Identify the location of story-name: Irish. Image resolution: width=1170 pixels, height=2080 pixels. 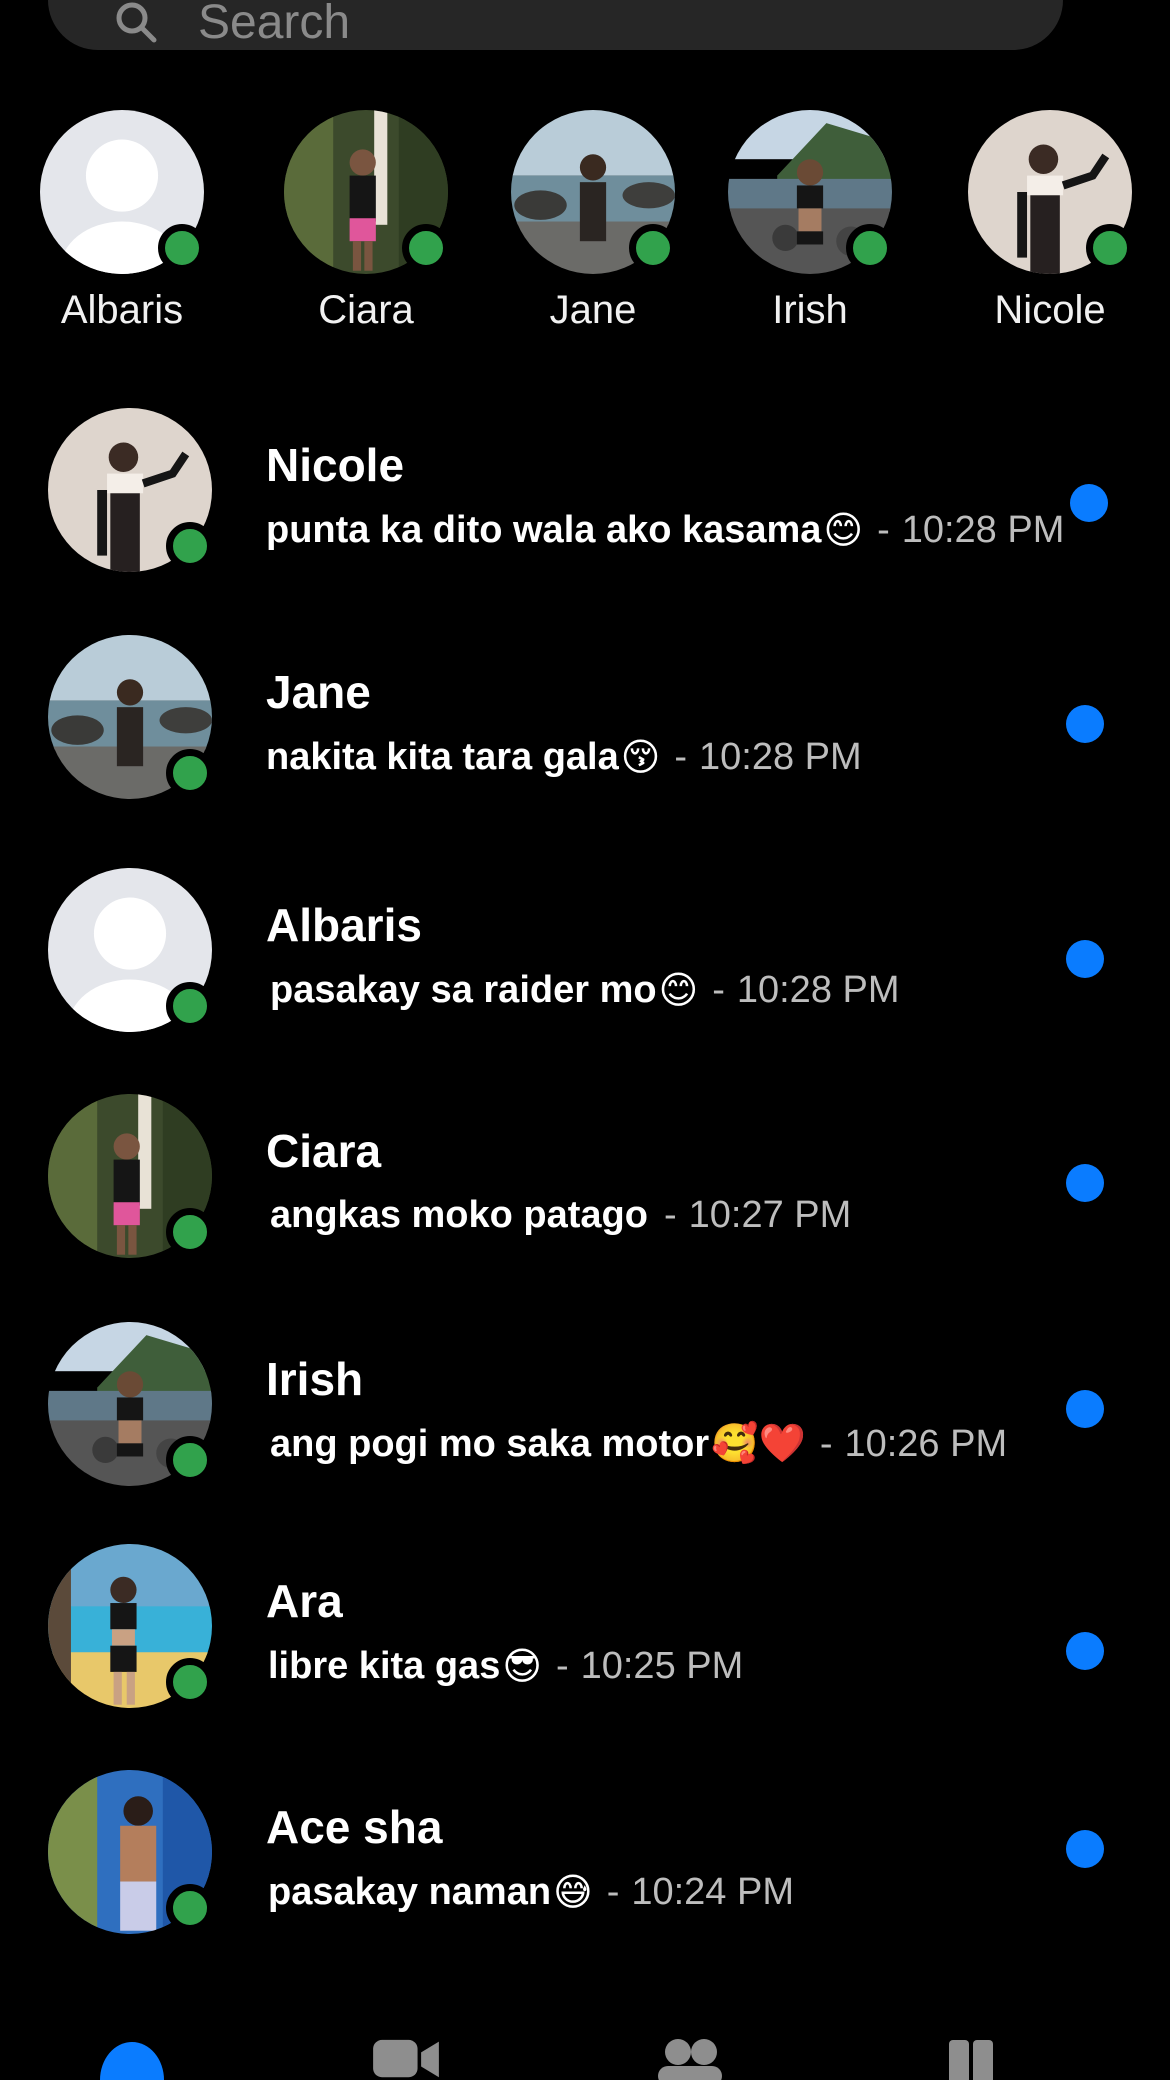
(810, 310).